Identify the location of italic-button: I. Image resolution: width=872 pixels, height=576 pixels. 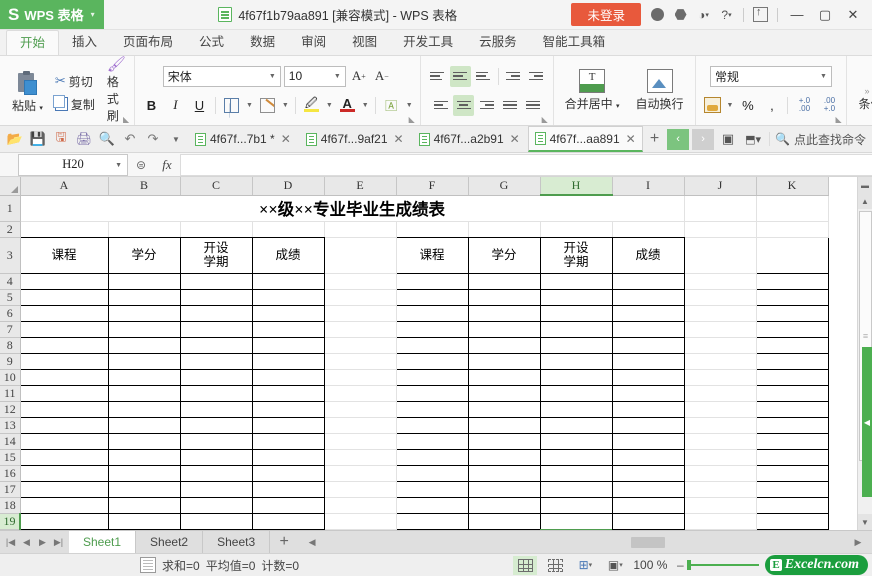
(175, 105).